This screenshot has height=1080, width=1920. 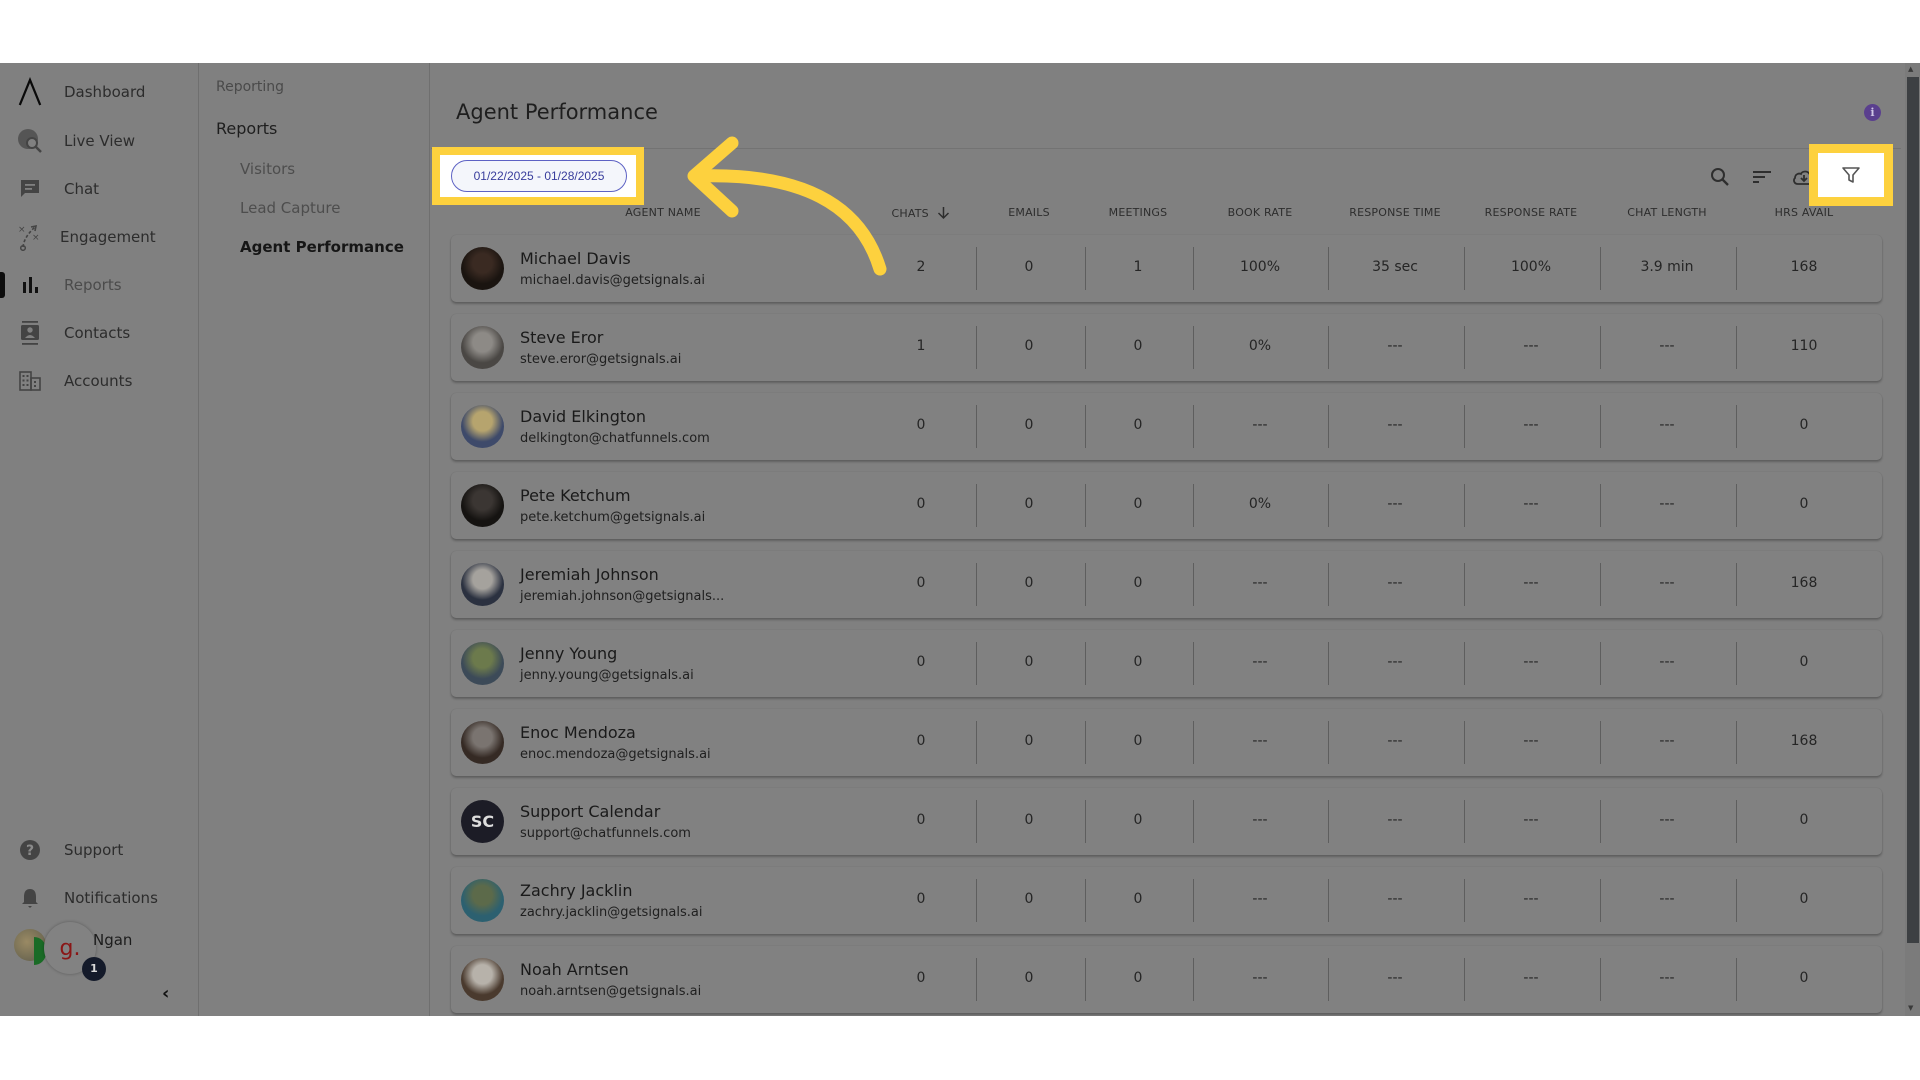 What do you see at coordinates (590, 811) in the screenshot?
I see `agent-name: Support Calendar` at bounding box center [590, 811].